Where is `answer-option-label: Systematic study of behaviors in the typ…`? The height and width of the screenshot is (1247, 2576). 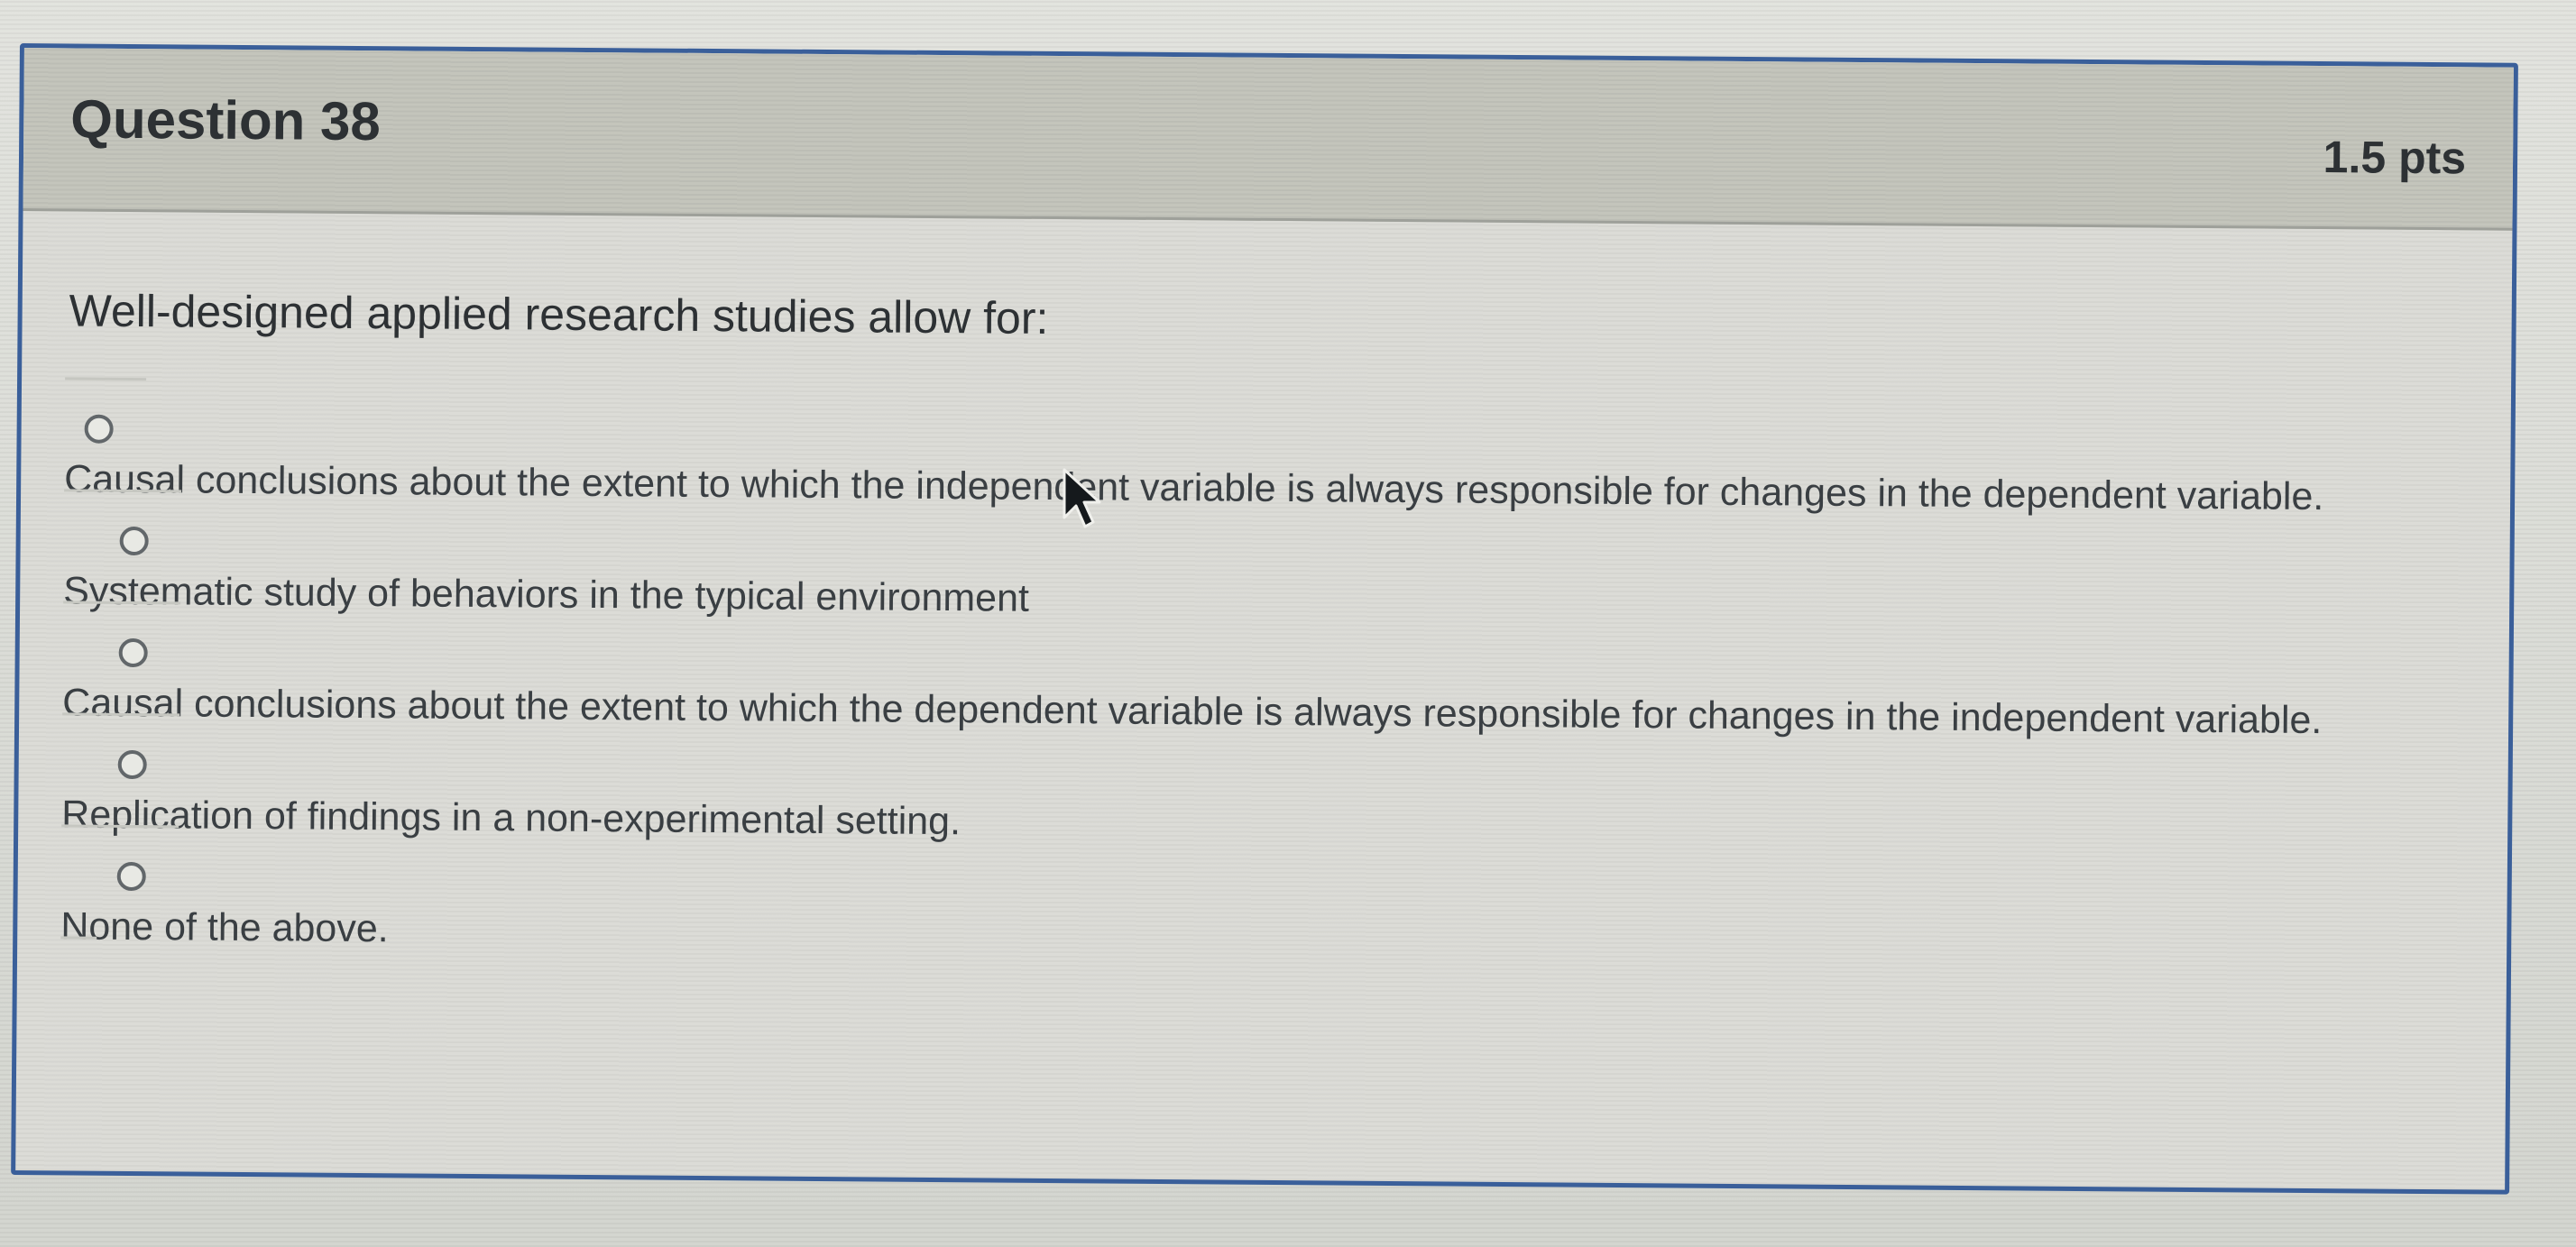
answer-option-label: Systematic study of behaviors in the typ… is located at coordinates (546, 595).